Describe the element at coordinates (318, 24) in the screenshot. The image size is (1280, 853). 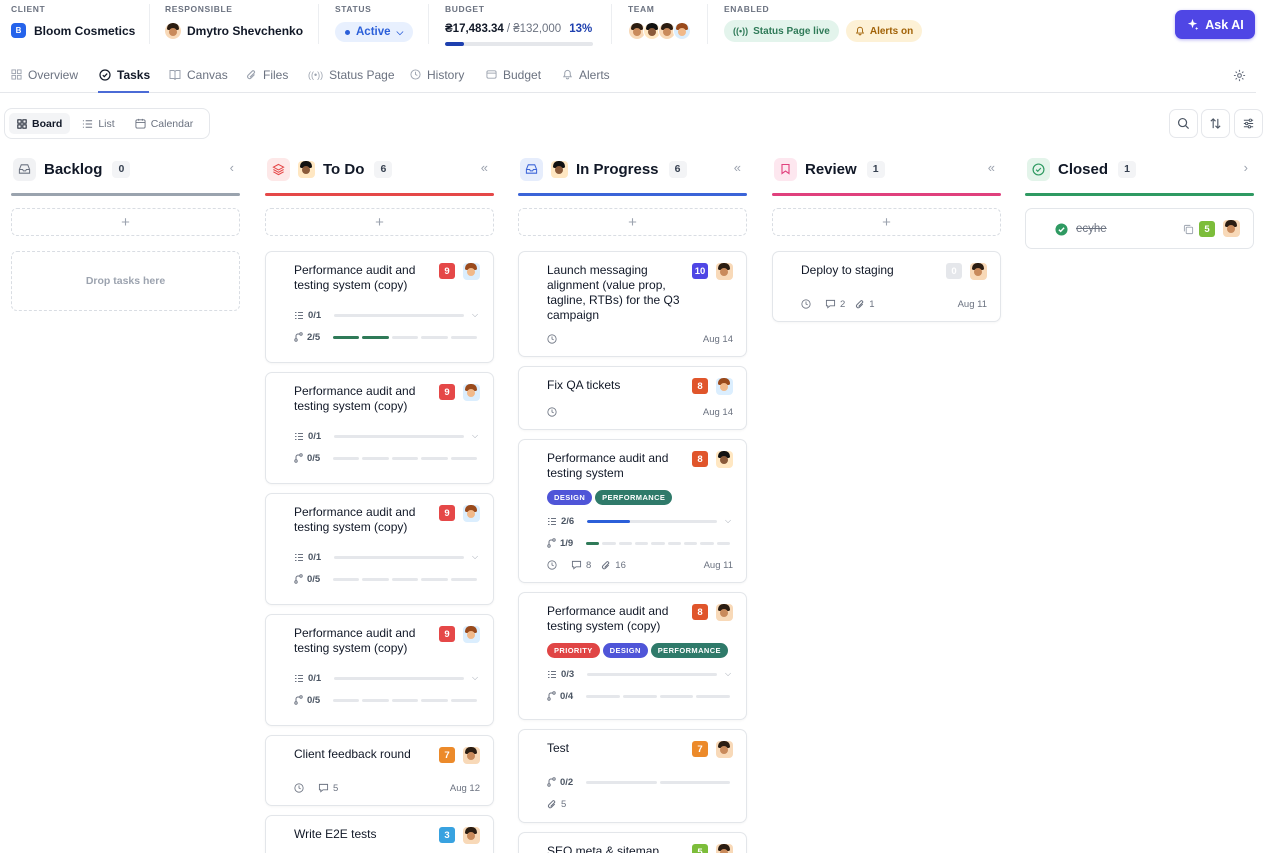
I see `header-divider` at that location.